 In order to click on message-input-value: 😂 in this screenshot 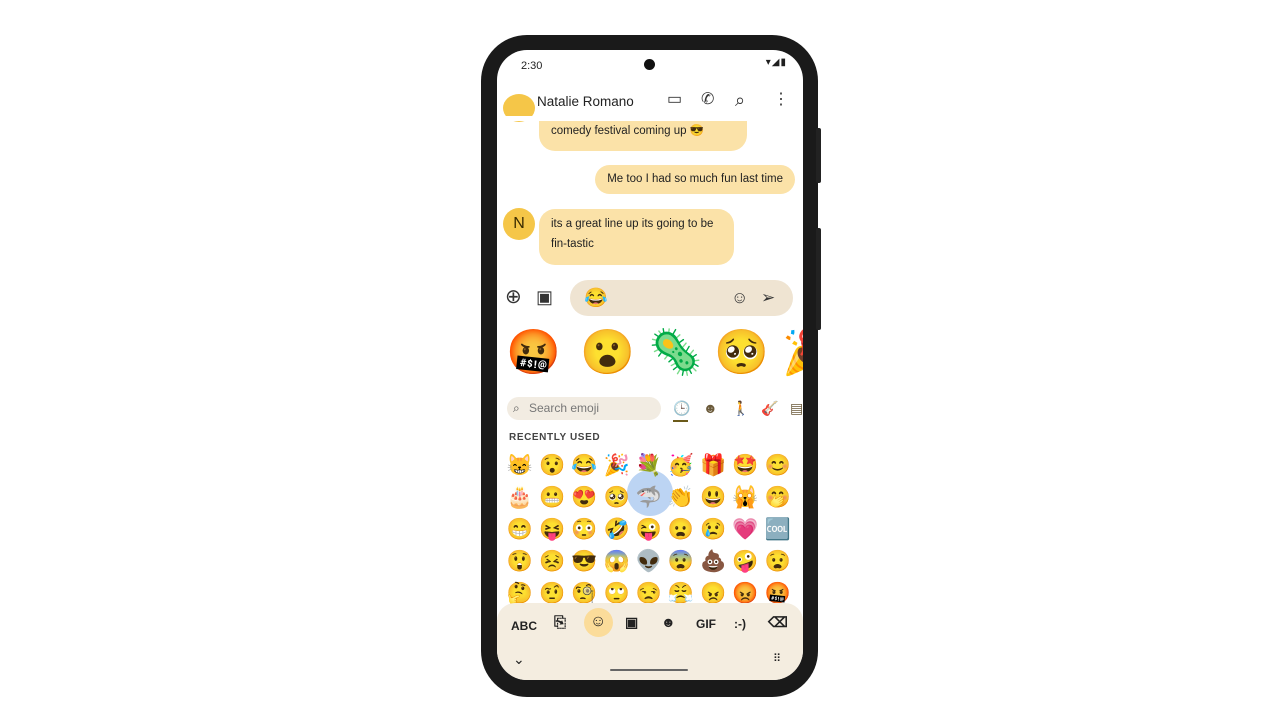, I will do `click(596, 298)`.